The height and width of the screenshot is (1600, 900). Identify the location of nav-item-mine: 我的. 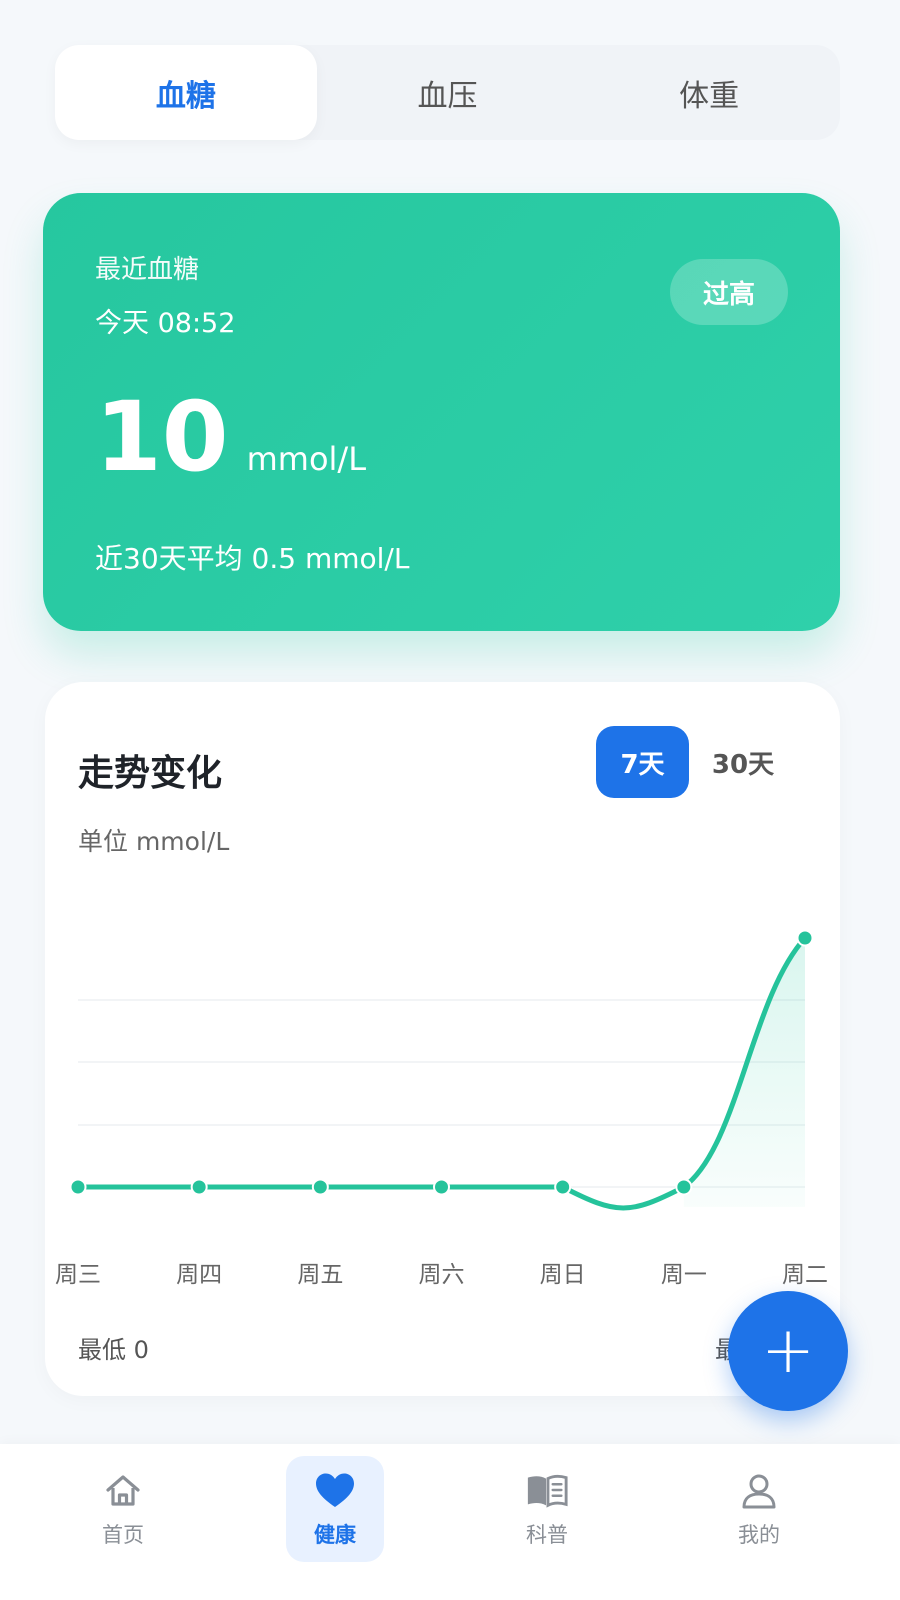
(759, 1509).